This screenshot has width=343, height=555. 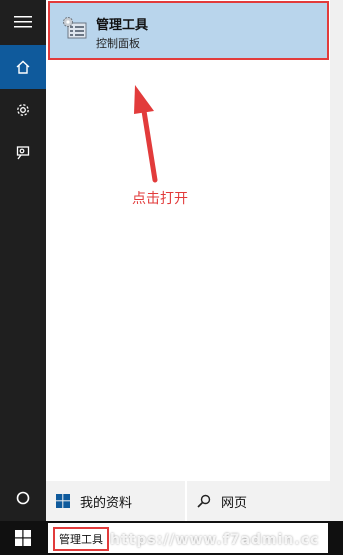 I want to click on feedback-button, so click(x=23, y=153).